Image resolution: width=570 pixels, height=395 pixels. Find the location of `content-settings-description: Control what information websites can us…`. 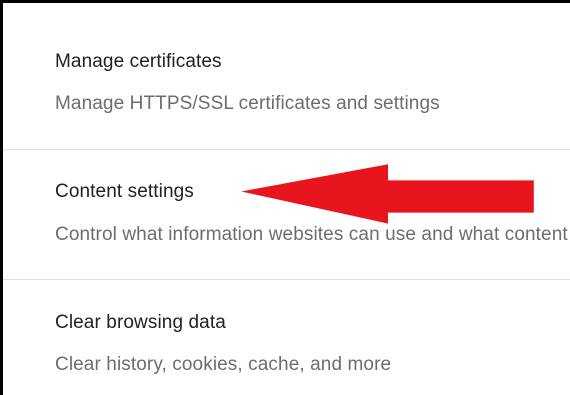

content-settings-description: Control what information websites can us… is located at coordinates (312, 234).